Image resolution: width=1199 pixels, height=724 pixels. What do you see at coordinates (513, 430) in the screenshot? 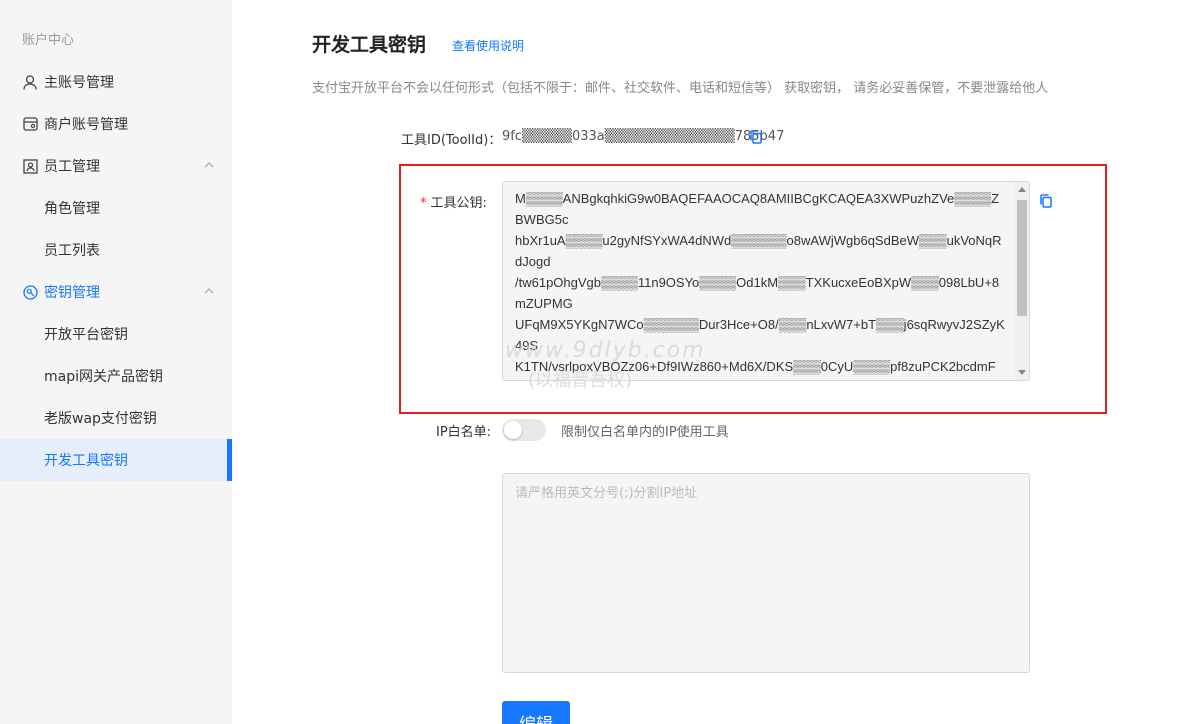
I see `toggle-knob` at bounding box center [513, 430].